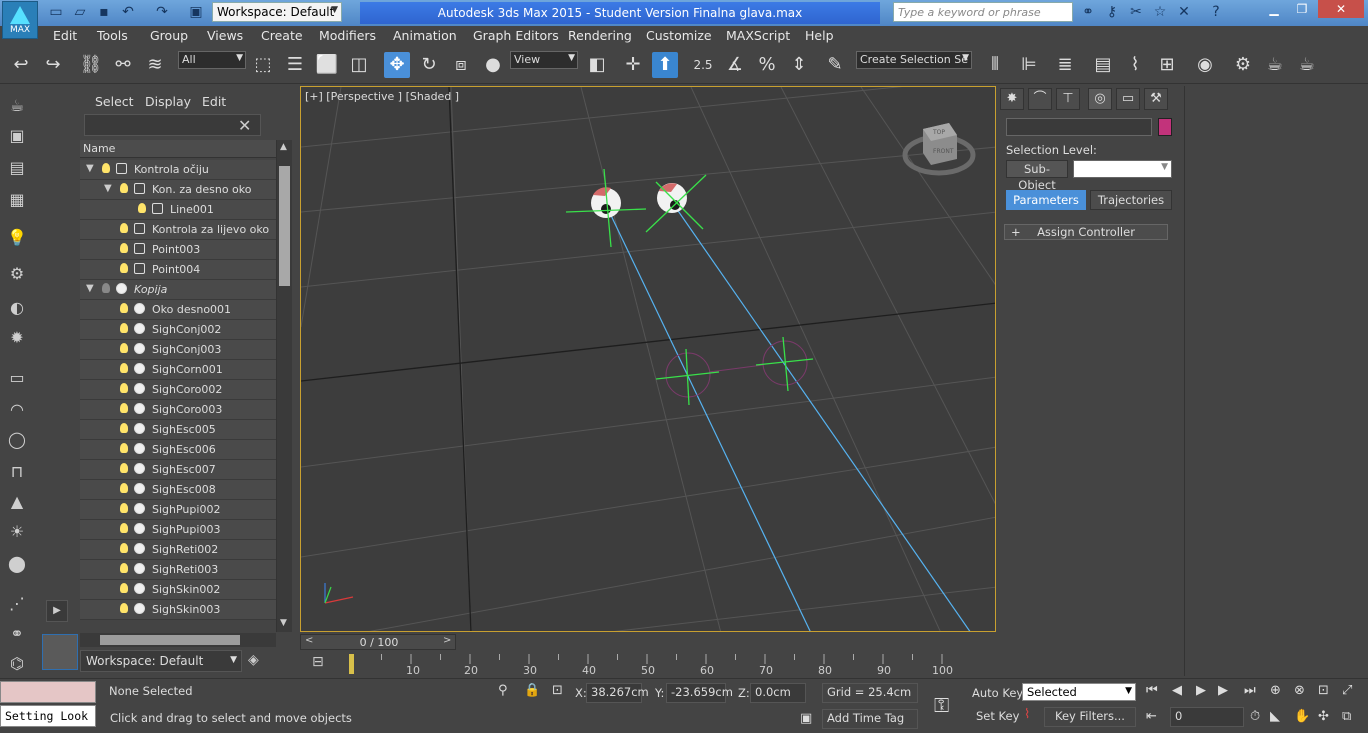  I want to click on z-coordinate-input: 0.0cm, so click(778, 693).